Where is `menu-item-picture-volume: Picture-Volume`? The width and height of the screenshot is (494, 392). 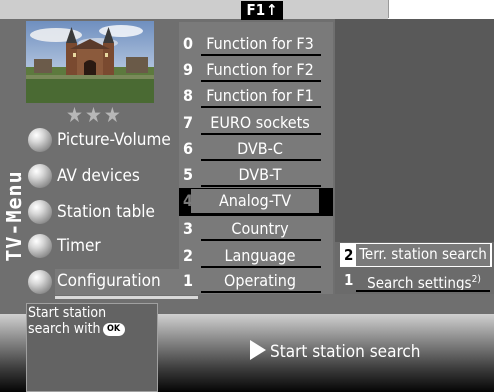 menu-item-picture-volume: Picture-Volume is located at coordinates (103, 140).